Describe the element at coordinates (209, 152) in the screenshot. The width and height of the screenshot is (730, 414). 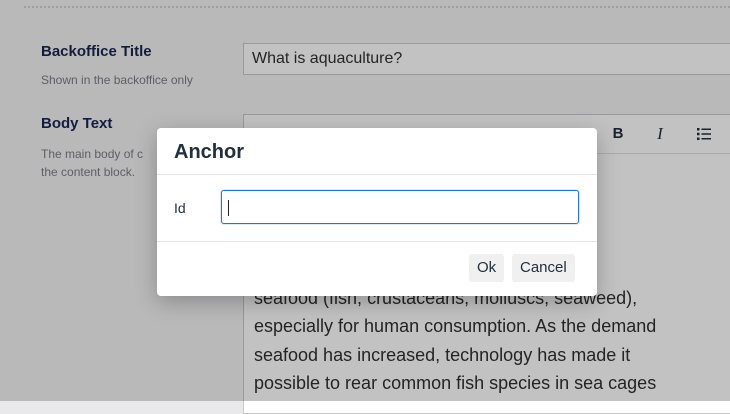
I see `dialog-title: Anchor` at that location.